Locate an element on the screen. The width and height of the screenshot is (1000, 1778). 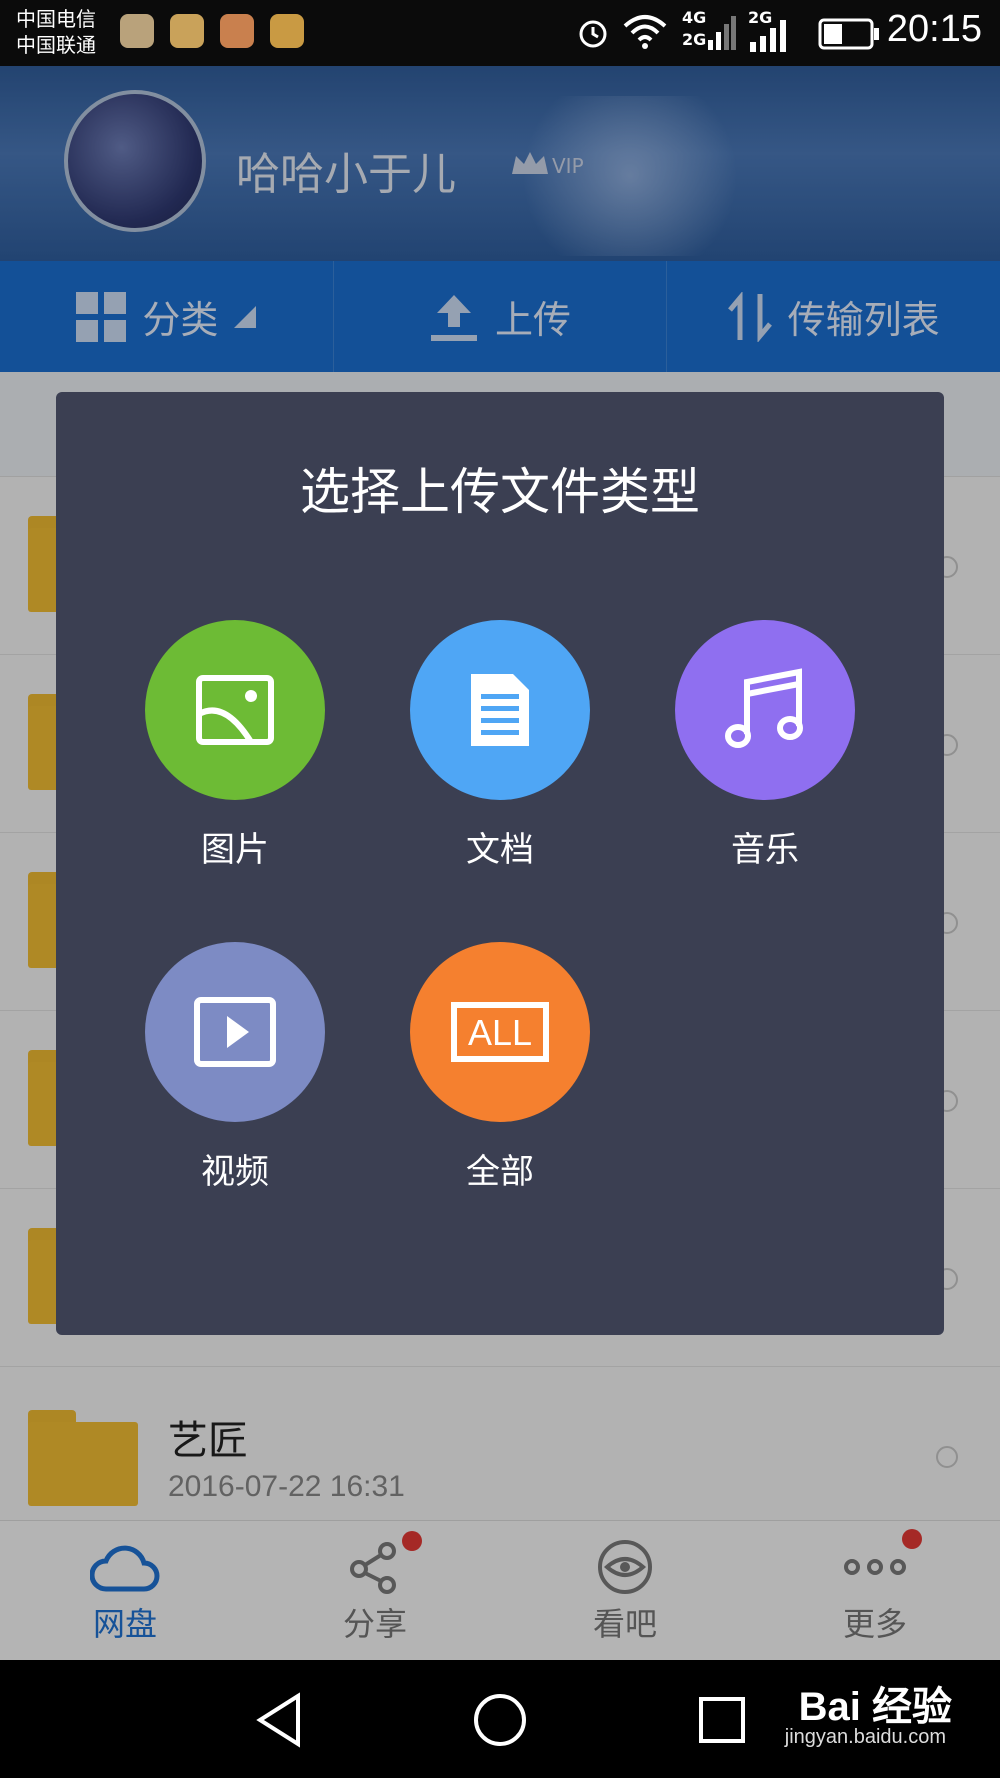
svg-text: ALL is located at coordinates (500, 1032).